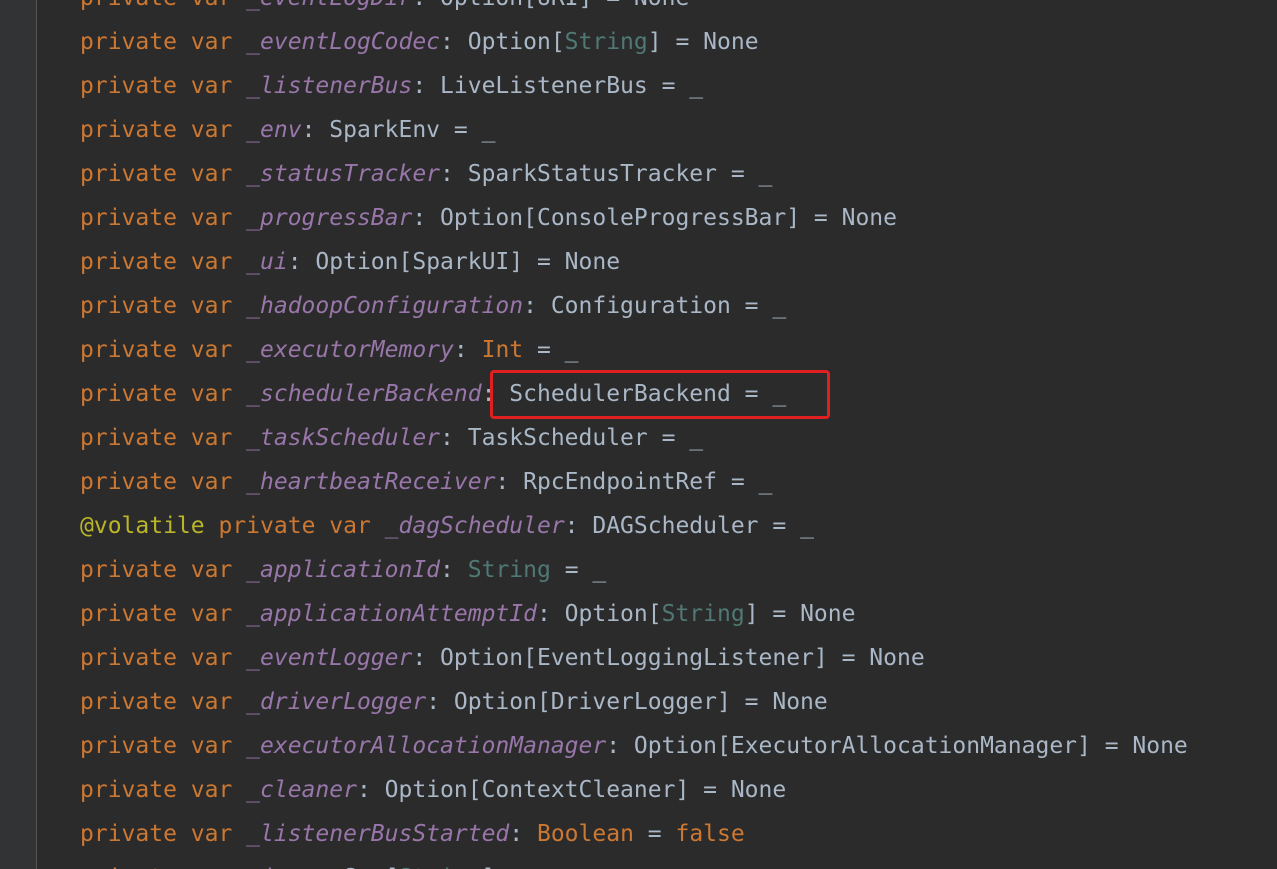 This screenshot has width=1277, height=869. I want to click on code-token: : Option[DriverLogger] = None, so click(627, 702).